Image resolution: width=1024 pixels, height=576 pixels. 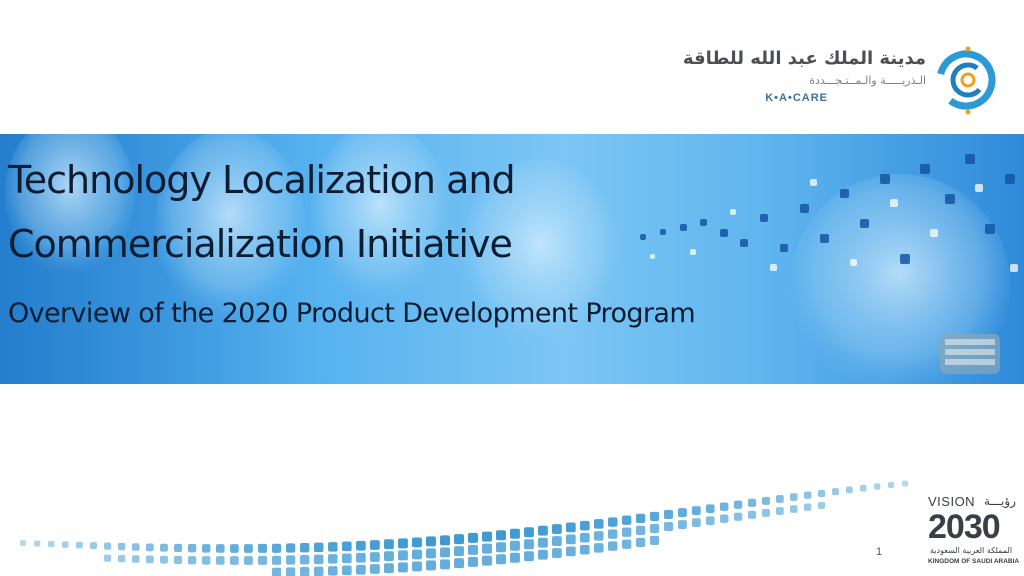 What do you see at coordinates (1000, 501) in the screenshot?
I see `vision-label-arabic: رؤيـــة` at bounding box center [1000, 501].